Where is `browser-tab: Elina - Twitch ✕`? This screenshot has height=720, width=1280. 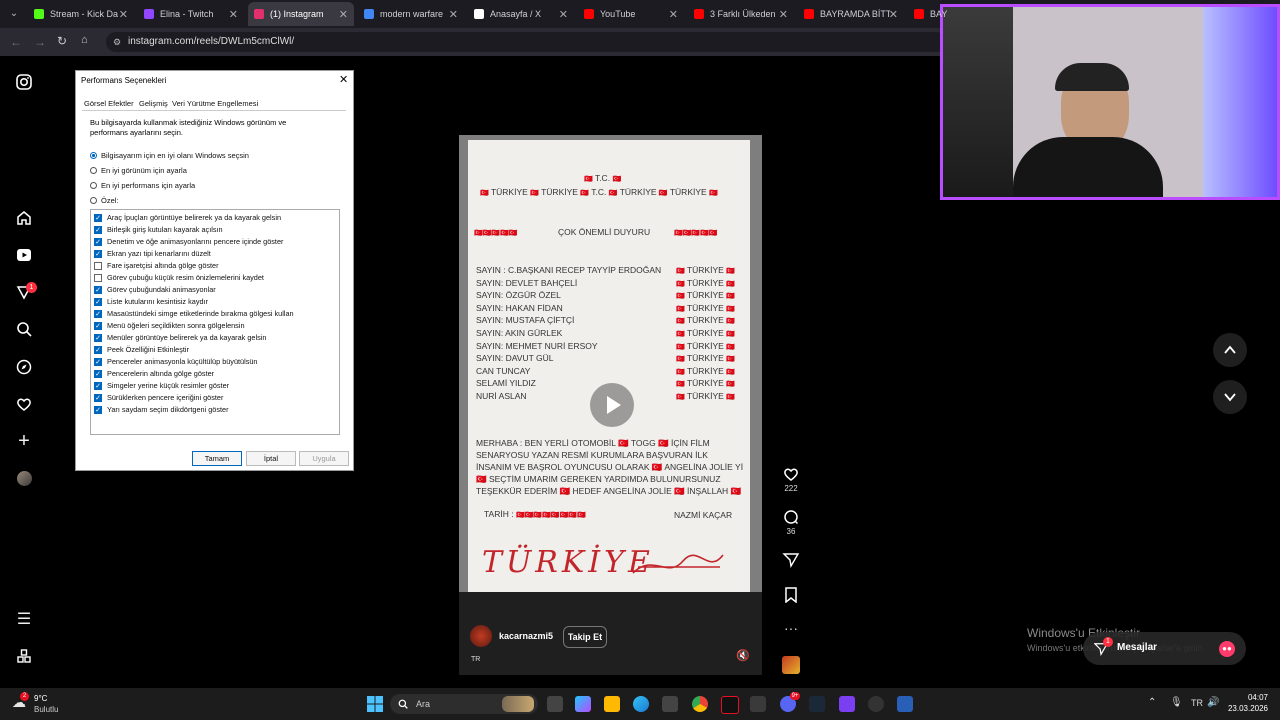 browser-tab: Elina - Twitch ✕ is located at coordinates (191, 14).